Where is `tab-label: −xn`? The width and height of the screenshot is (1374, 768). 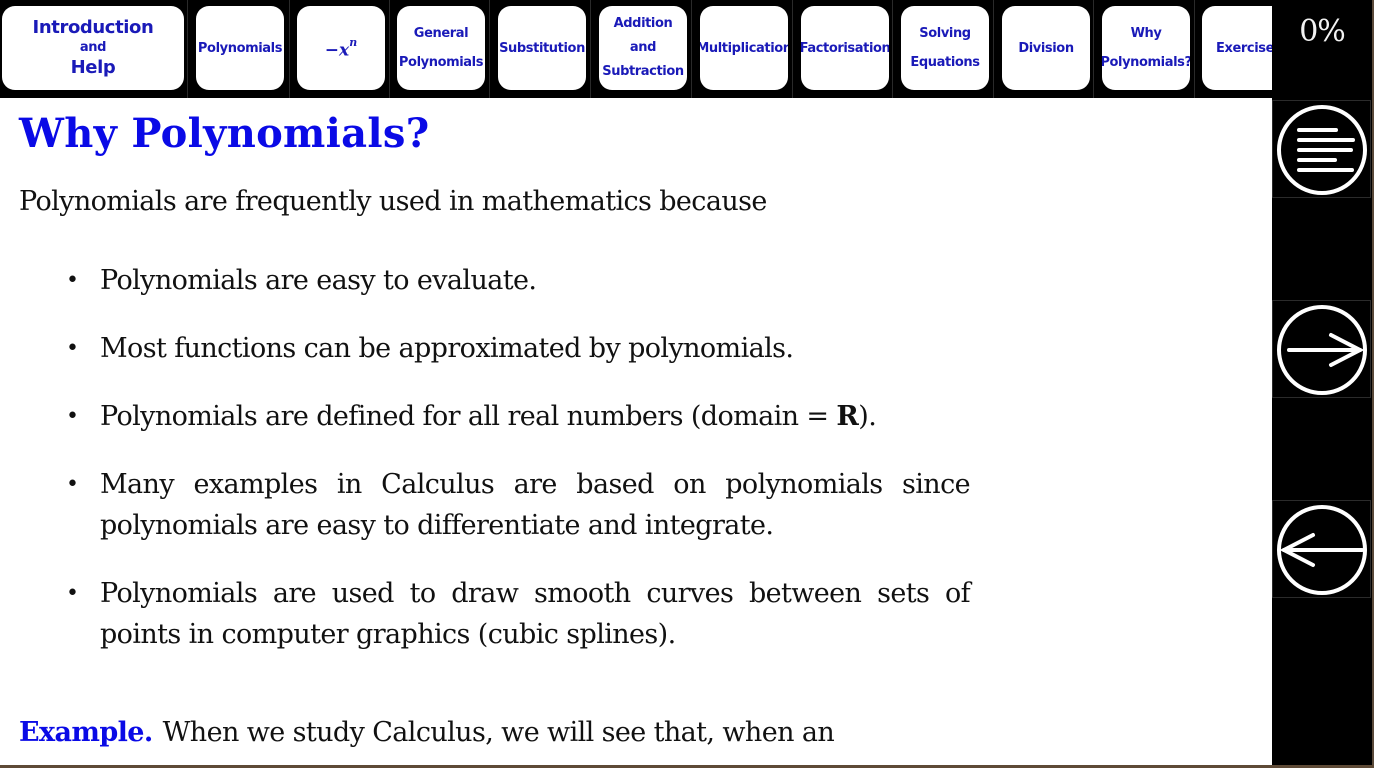
tab-label: −xn is located at coordinates (341, 48).